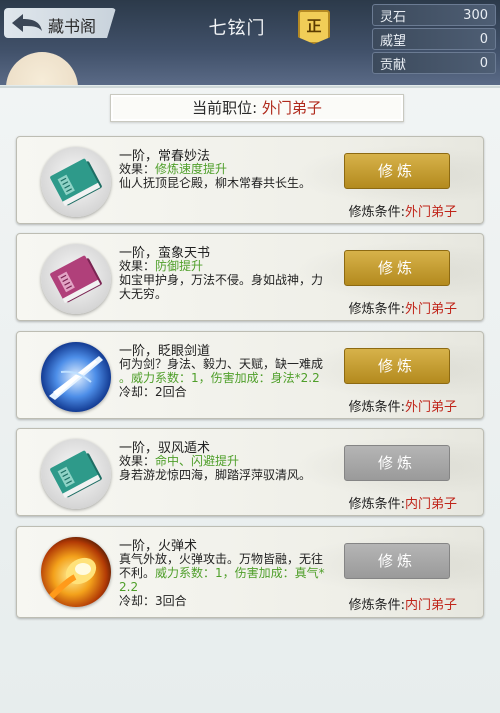 The width and height of the screenshot is (500, 713). I want to click on desc-text: 仙人抚顶昆仑殿，柳木常春共长生。, so click(215, 183).